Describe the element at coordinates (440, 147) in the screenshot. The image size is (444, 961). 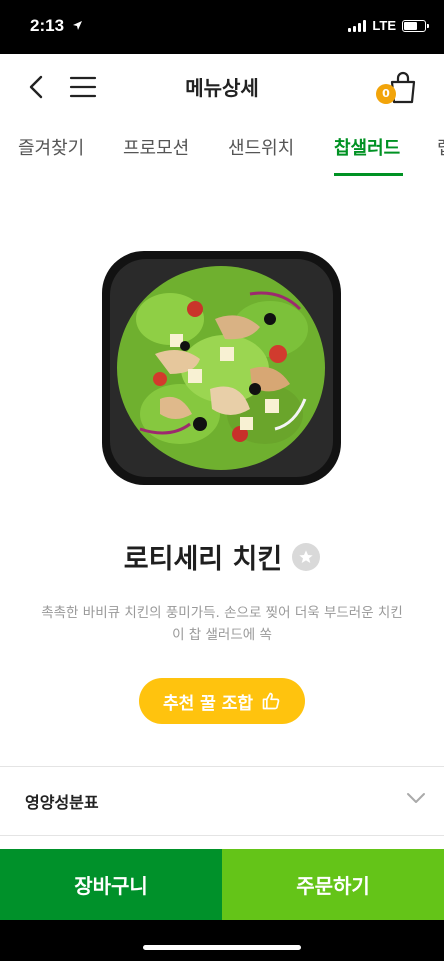
I see `tab-wraps: 랩` at that location.